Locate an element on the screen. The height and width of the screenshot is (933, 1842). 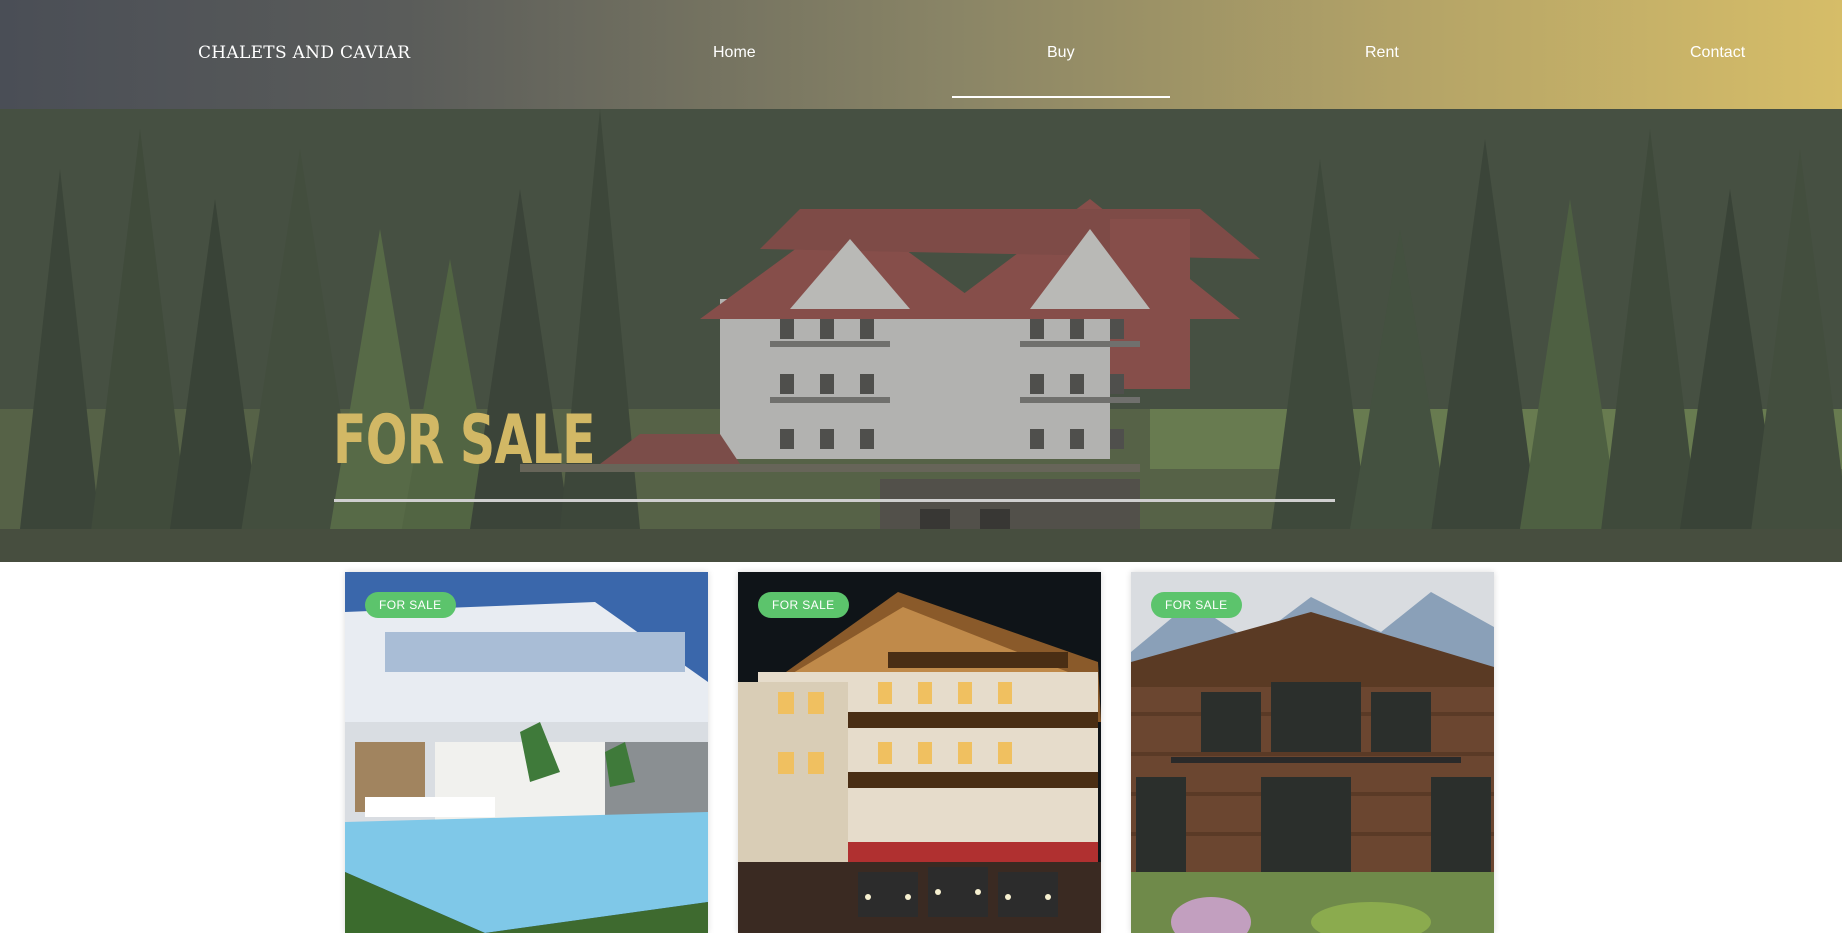
site-header: CHALETS AND CAVIAR Home Buy Rent Contact is located at coordinates (921, 54).